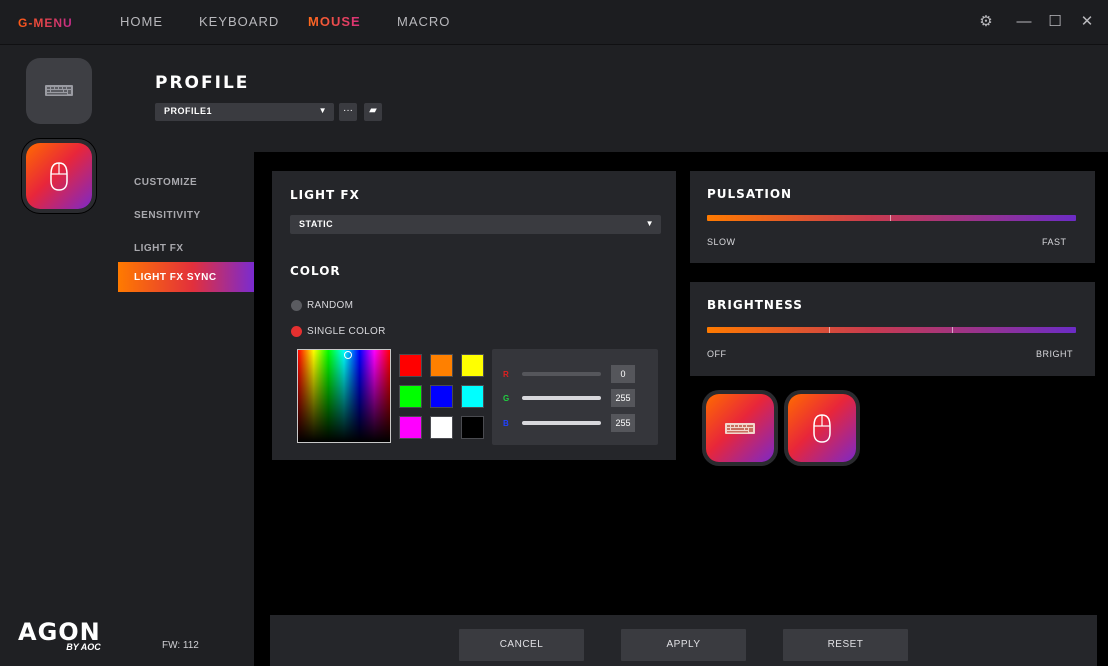 The width and height of the screenshot is (1108, 666). Describe the element at coordinates (296, 331) in the screenshot. I see `radio-single-color` at that location.